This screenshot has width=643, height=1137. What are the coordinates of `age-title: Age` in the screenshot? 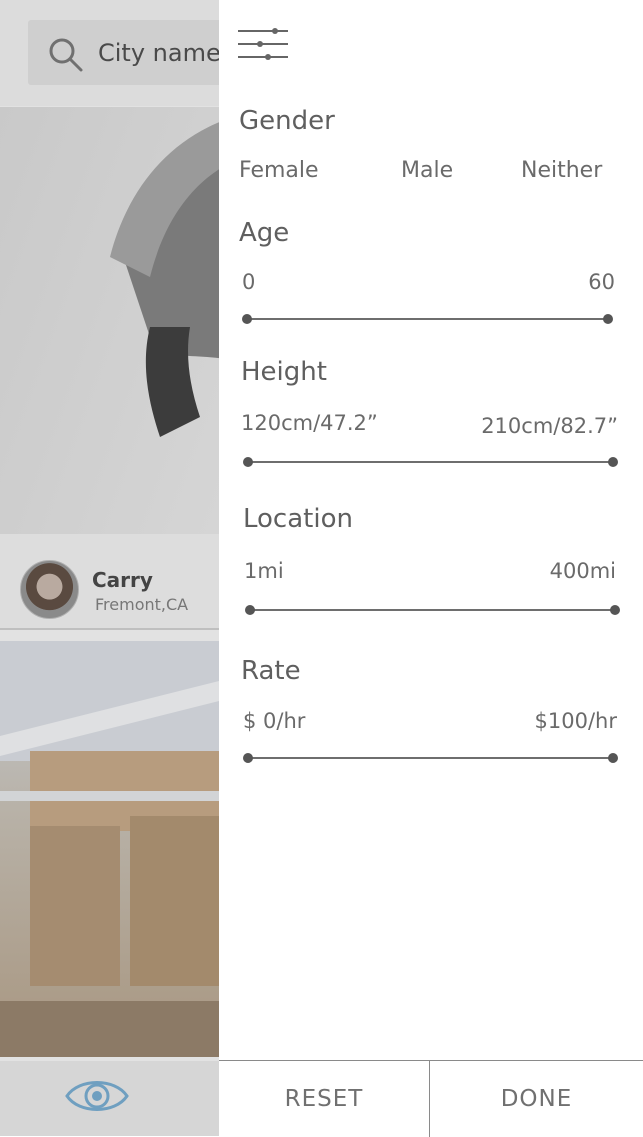 It's located at (264, 233).